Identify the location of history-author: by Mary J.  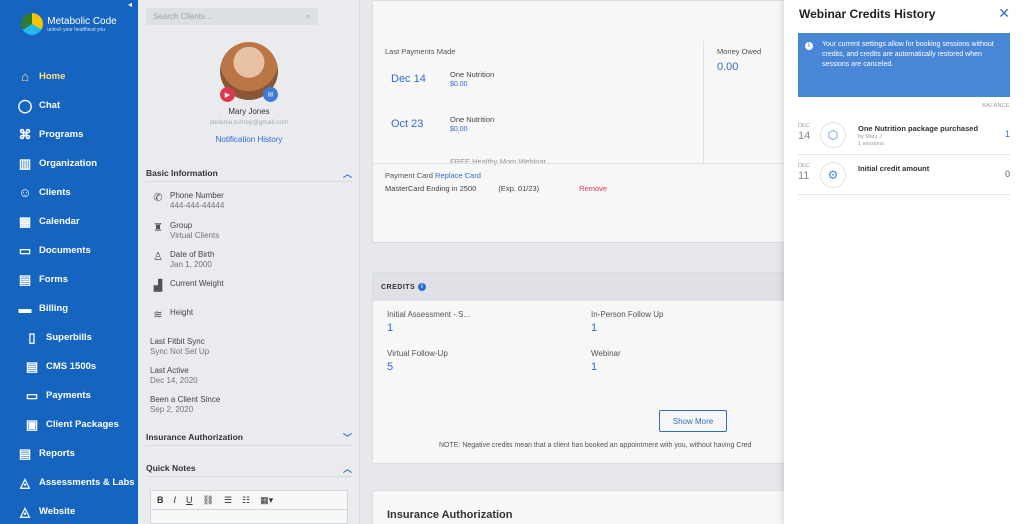
(870, 137).